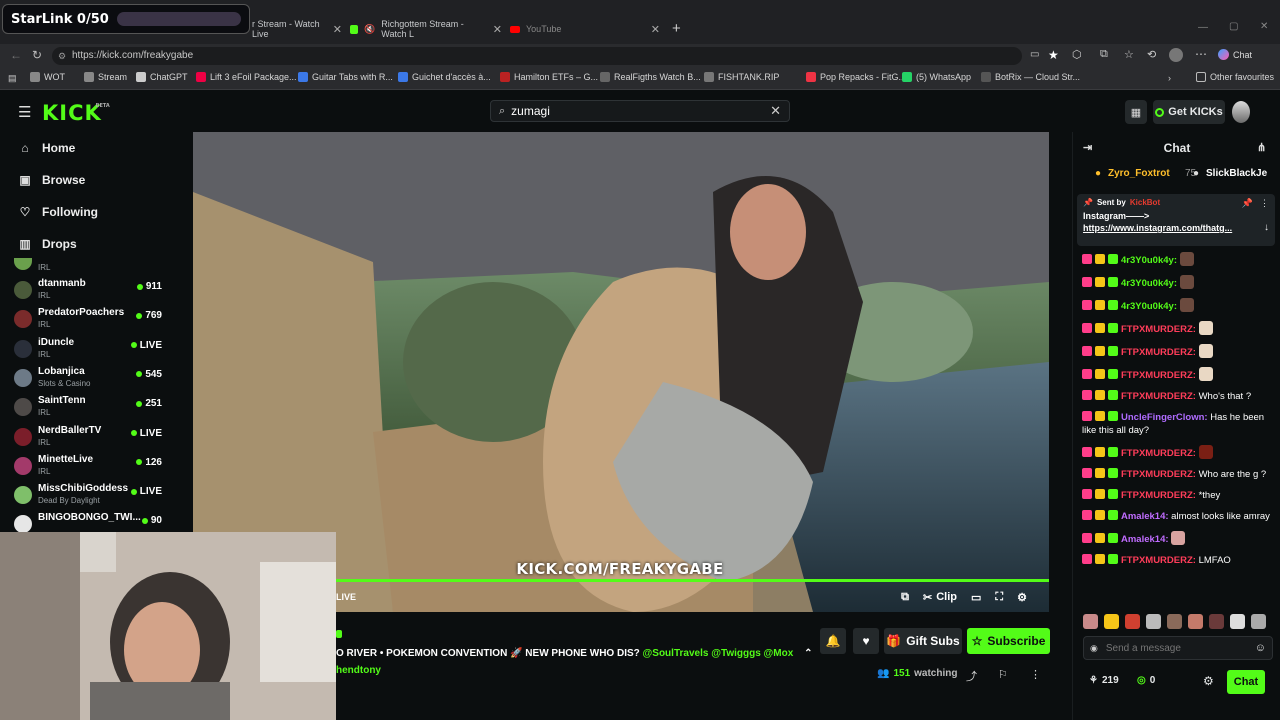  What do you see at coordinates (1246, 682) in the screenshot?
I see `send-chat-button: Chat` at bounding box center [1246, 682].